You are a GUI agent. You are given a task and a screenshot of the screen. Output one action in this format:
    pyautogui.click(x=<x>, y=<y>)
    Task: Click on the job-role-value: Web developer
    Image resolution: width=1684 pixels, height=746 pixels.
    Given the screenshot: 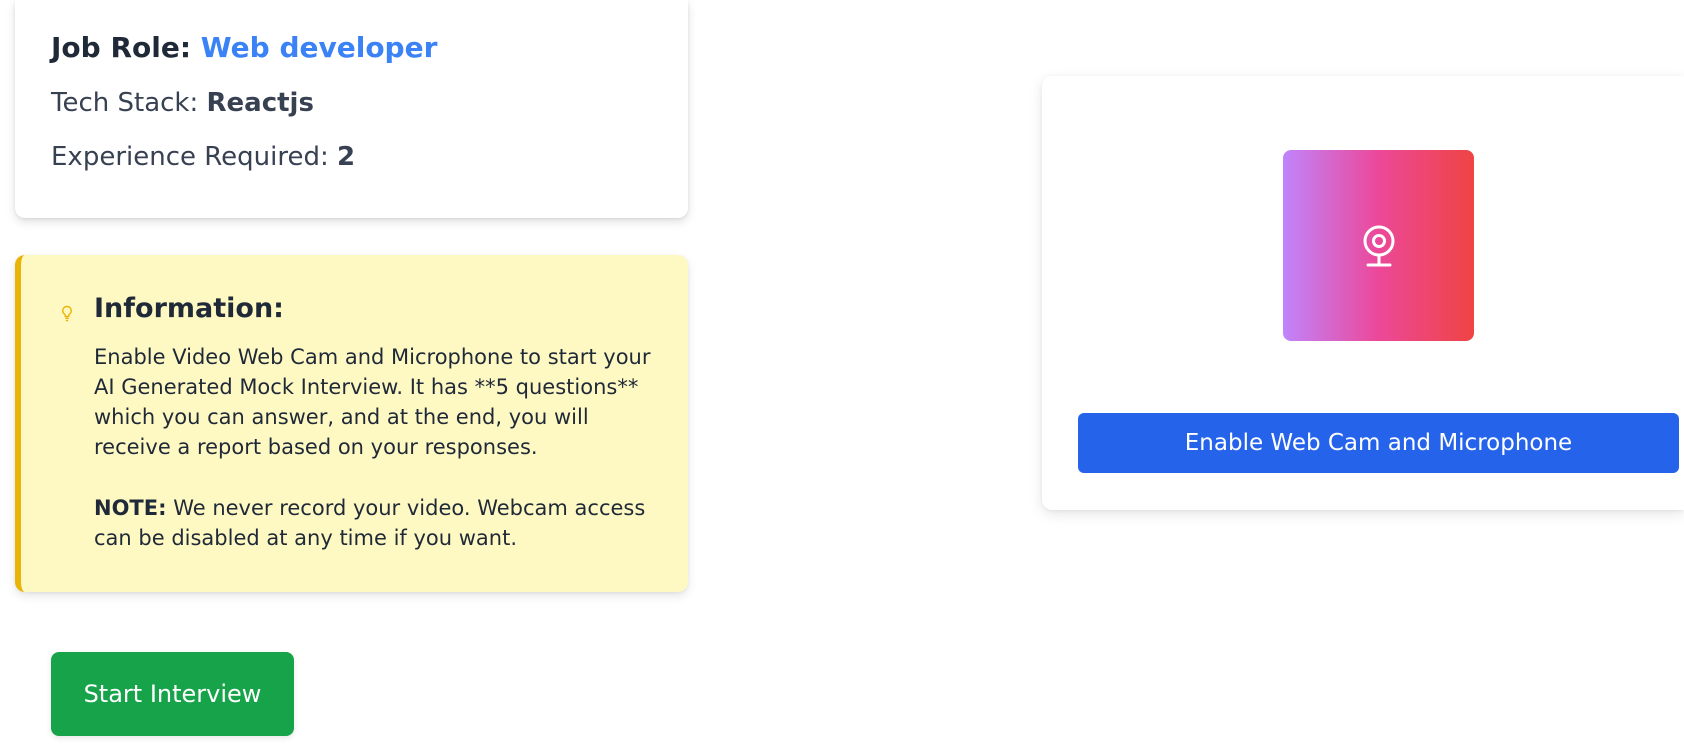 What is the action you would take?
    pyautogui.click(x=319, y=47)
    